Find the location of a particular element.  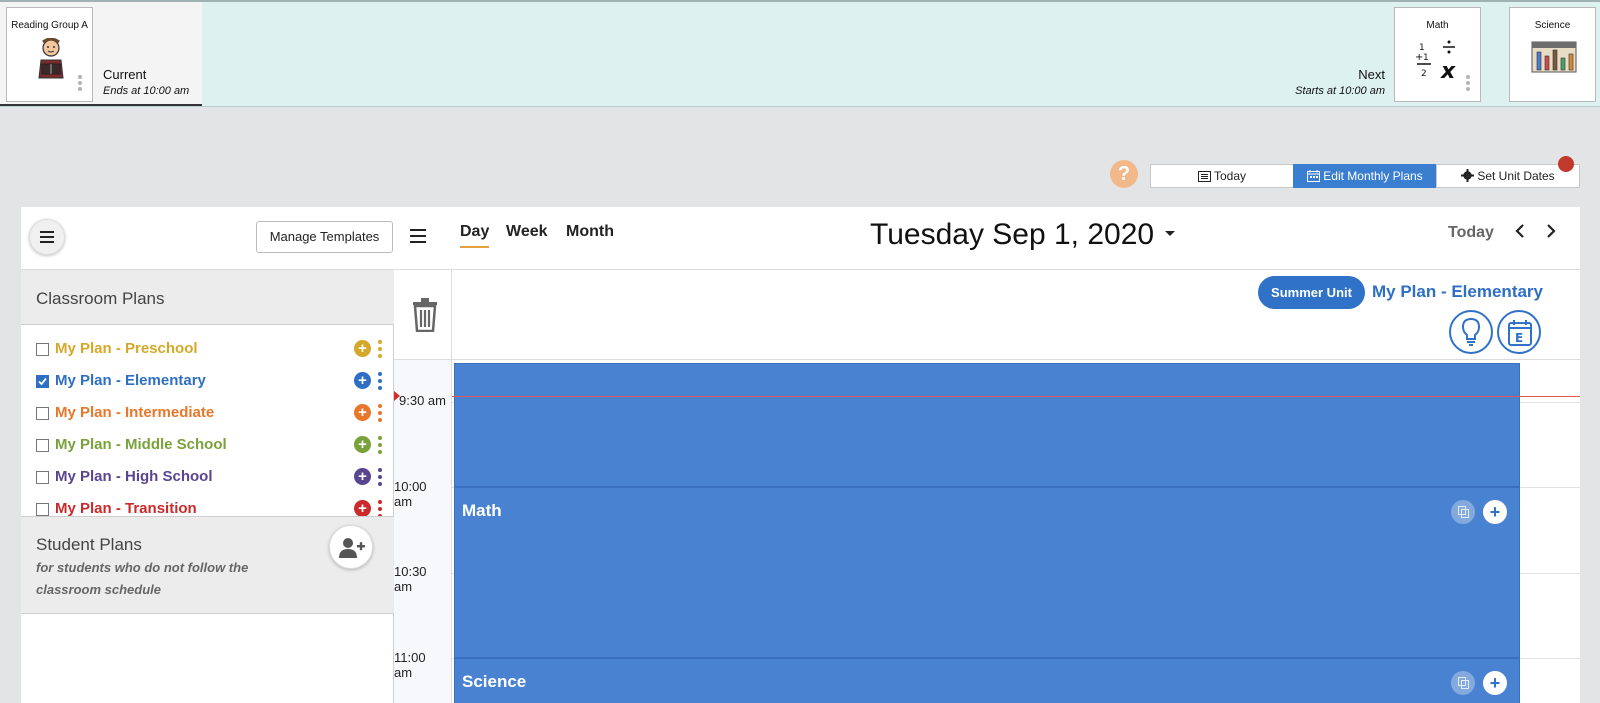

add-student-plan-button is located at coordinates (351, 547).